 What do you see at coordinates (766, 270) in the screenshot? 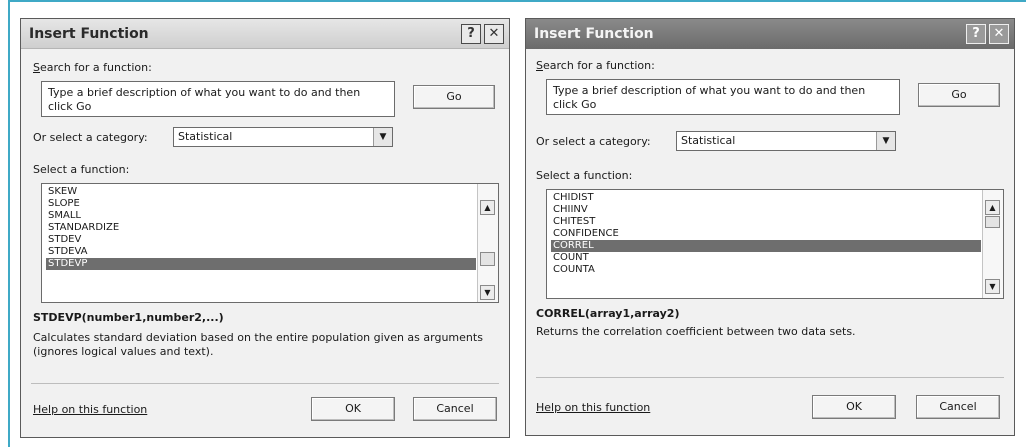
I see `list-item: COUNTA` at bounding box center [766, 270].